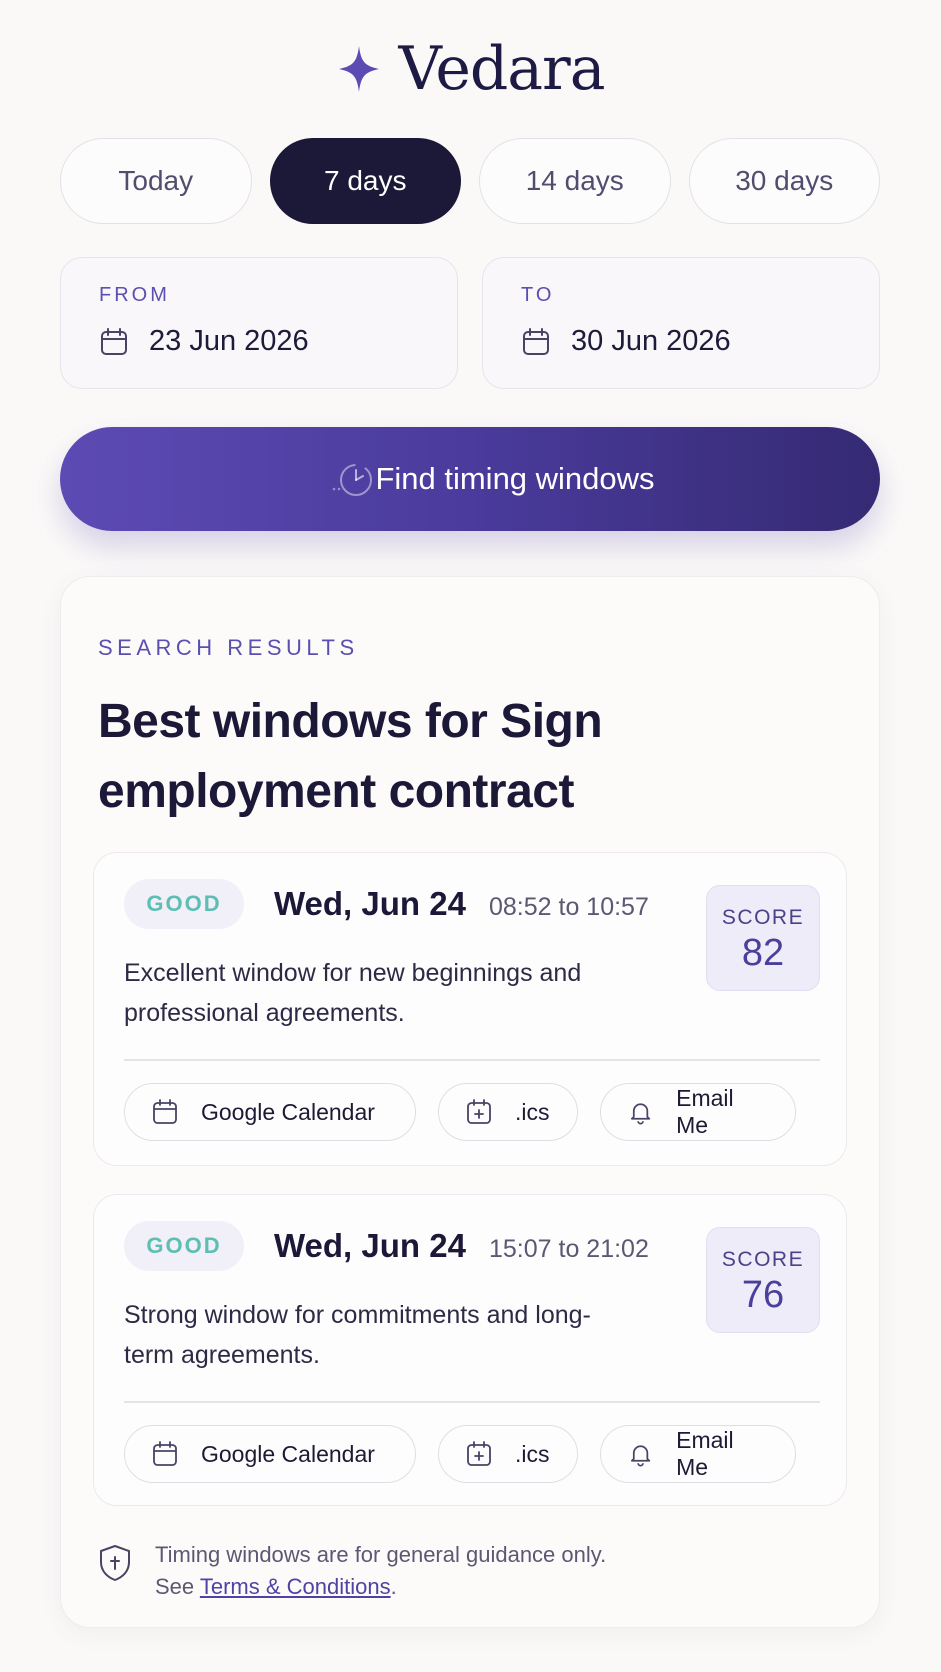 The height and width of the screenshot is (1672, 941). What do you see at coordinates (575, 181) in the screenshot?
I see `range-tab-14-days: 14 days` at bounding box center [575, 181].